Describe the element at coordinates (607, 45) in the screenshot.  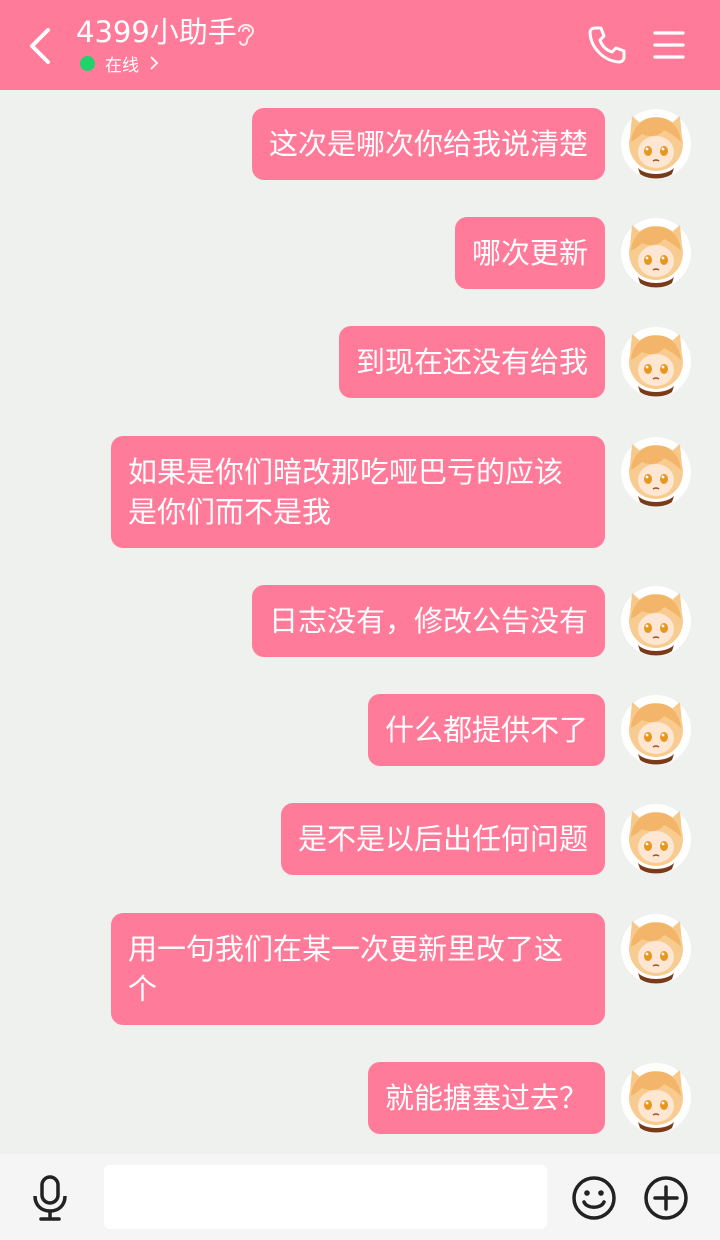
I see `phone-icon` at that location.